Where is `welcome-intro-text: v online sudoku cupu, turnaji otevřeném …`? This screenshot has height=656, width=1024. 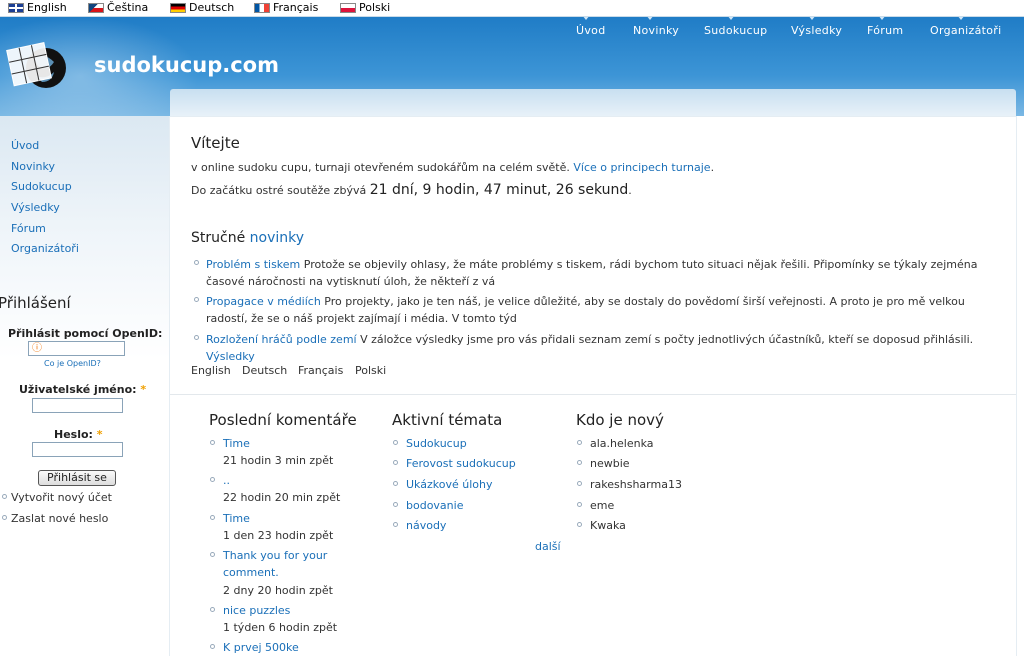 welcome-intro-text: v online sudoku cupu, turnaji otevřeném … is located at coordinates (380, 167).